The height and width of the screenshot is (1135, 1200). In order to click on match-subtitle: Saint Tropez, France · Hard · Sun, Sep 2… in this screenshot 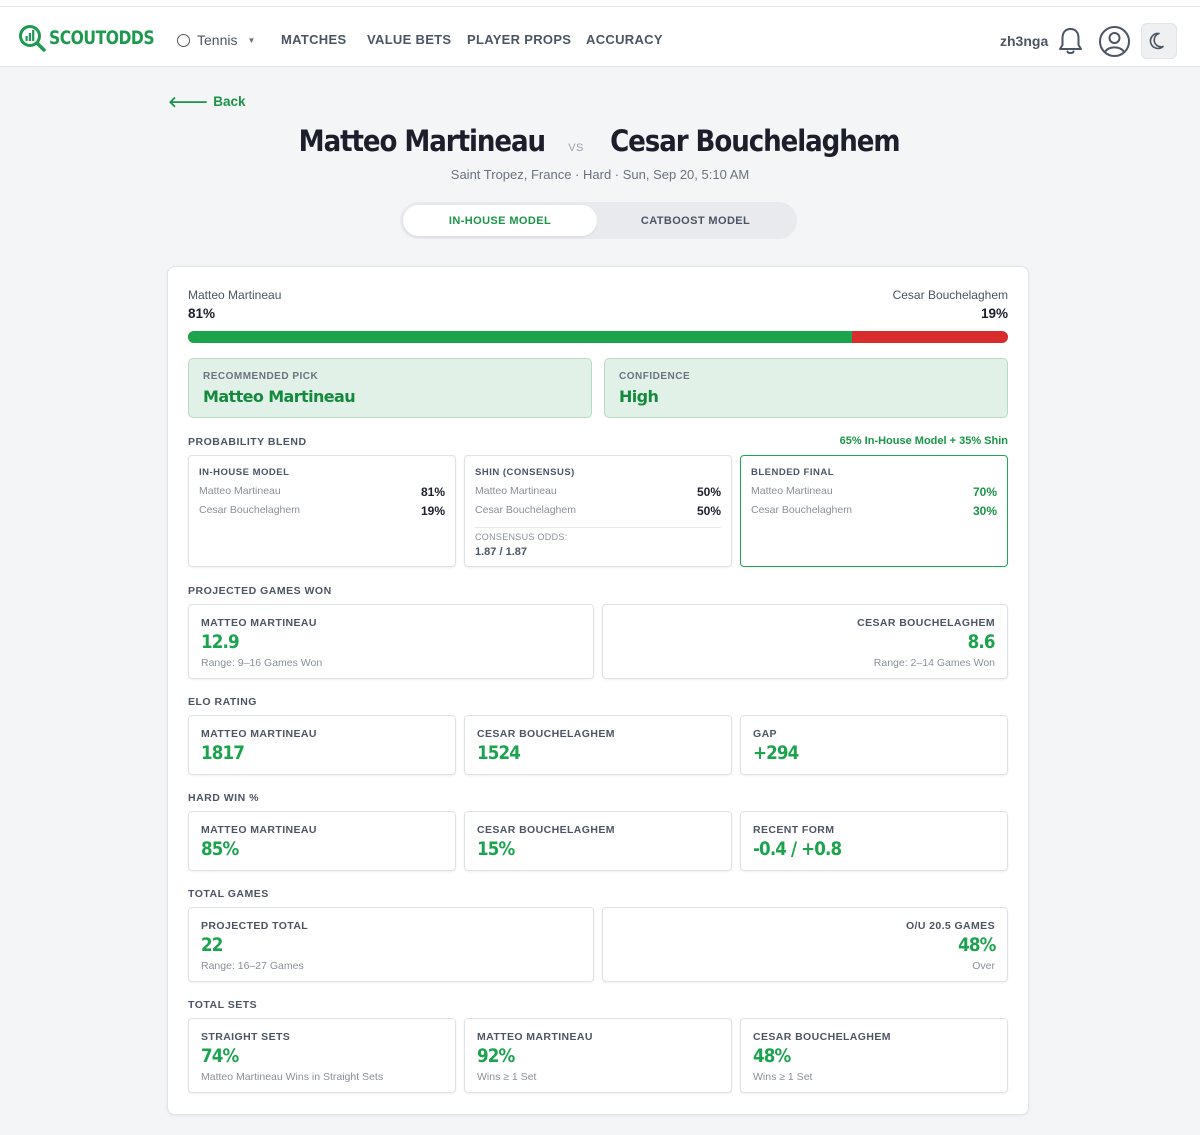, I will do `click(600, 174)`.